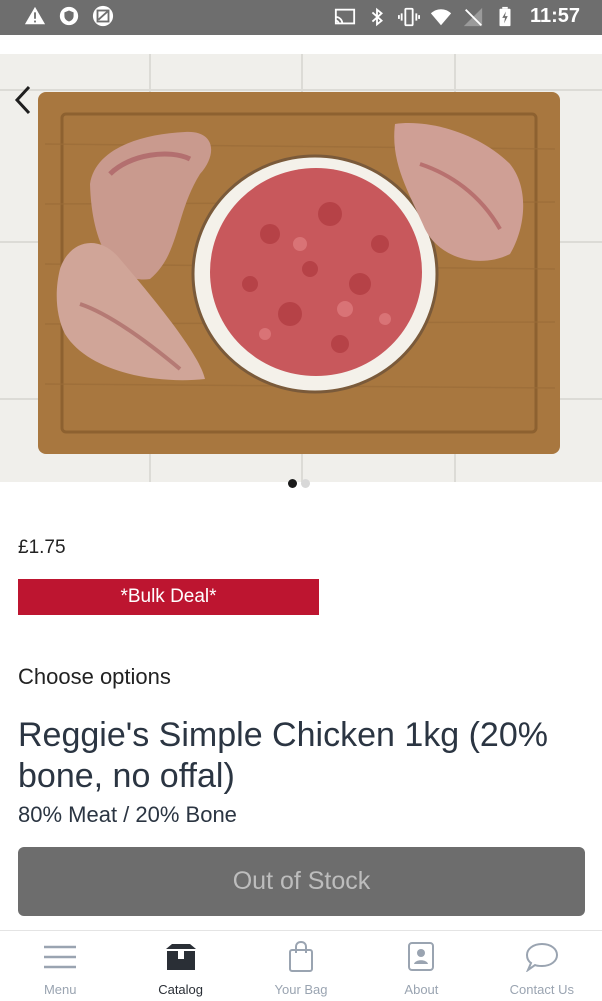 This screenshot has width=602, height=1001. What do you see at coordinates (421, 989) in the screenshot?
I see `nav-label-about: About` at bounding box center [421, 989].